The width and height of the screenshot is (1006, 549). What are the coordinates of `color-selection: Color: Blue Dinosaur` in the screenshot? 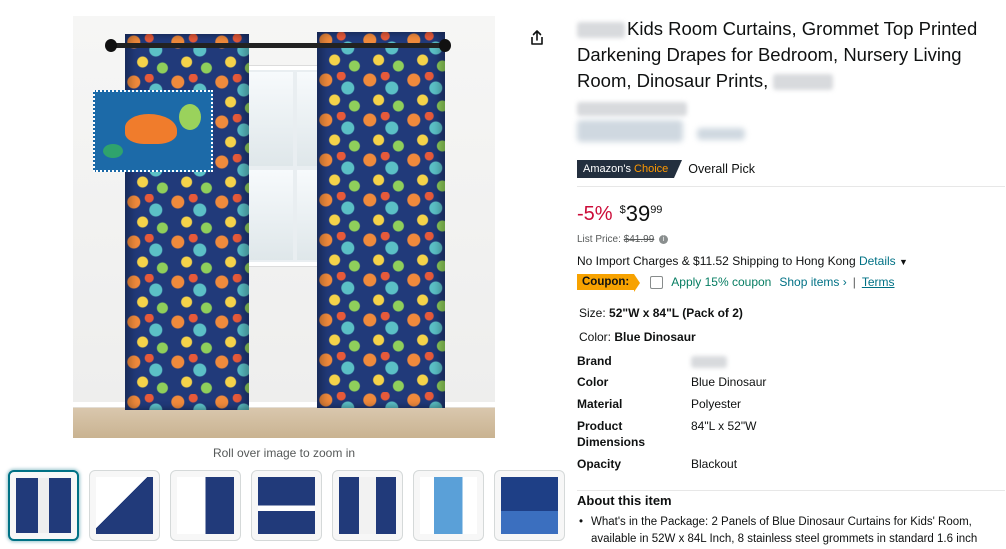 It's located at (637, 337).